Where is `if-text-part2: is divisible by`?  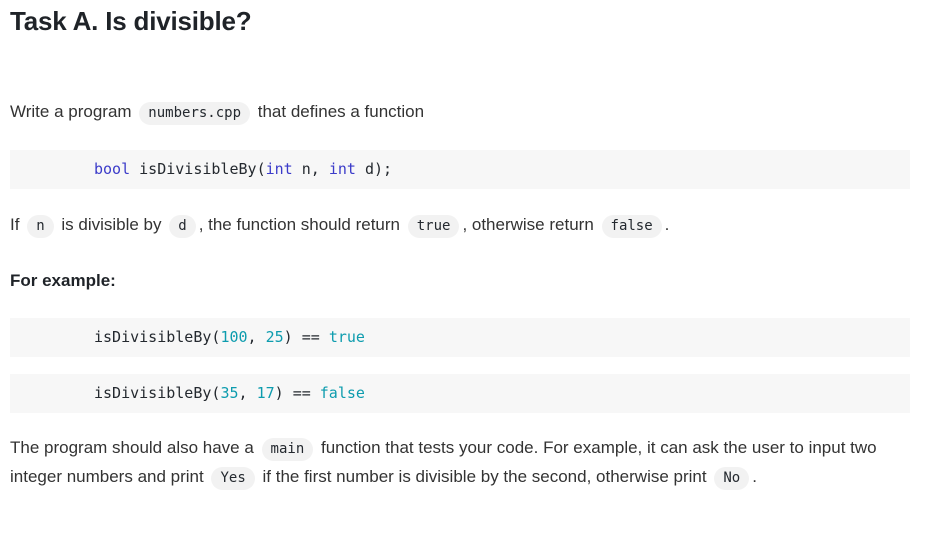 if-text-part2: is divisible by is located at coordinates (111, 224).